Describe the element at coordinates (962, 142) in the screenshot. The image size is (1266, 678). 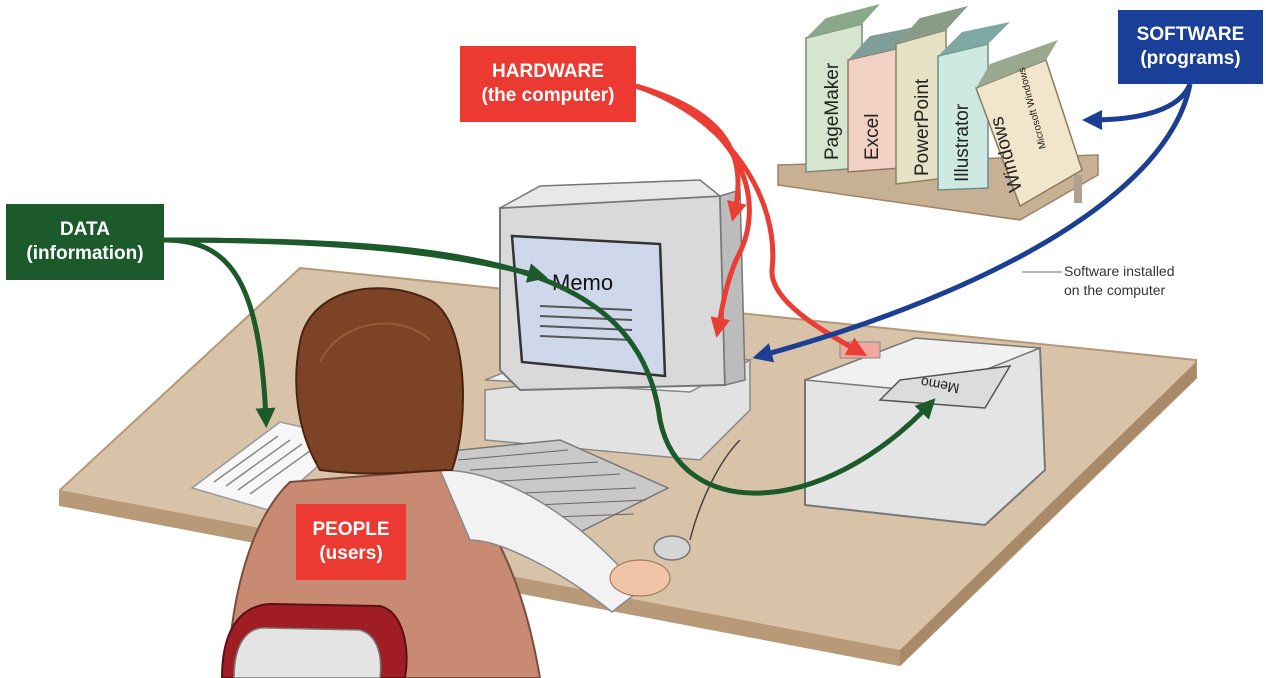
I see `book-label: Illustrator` at that location.